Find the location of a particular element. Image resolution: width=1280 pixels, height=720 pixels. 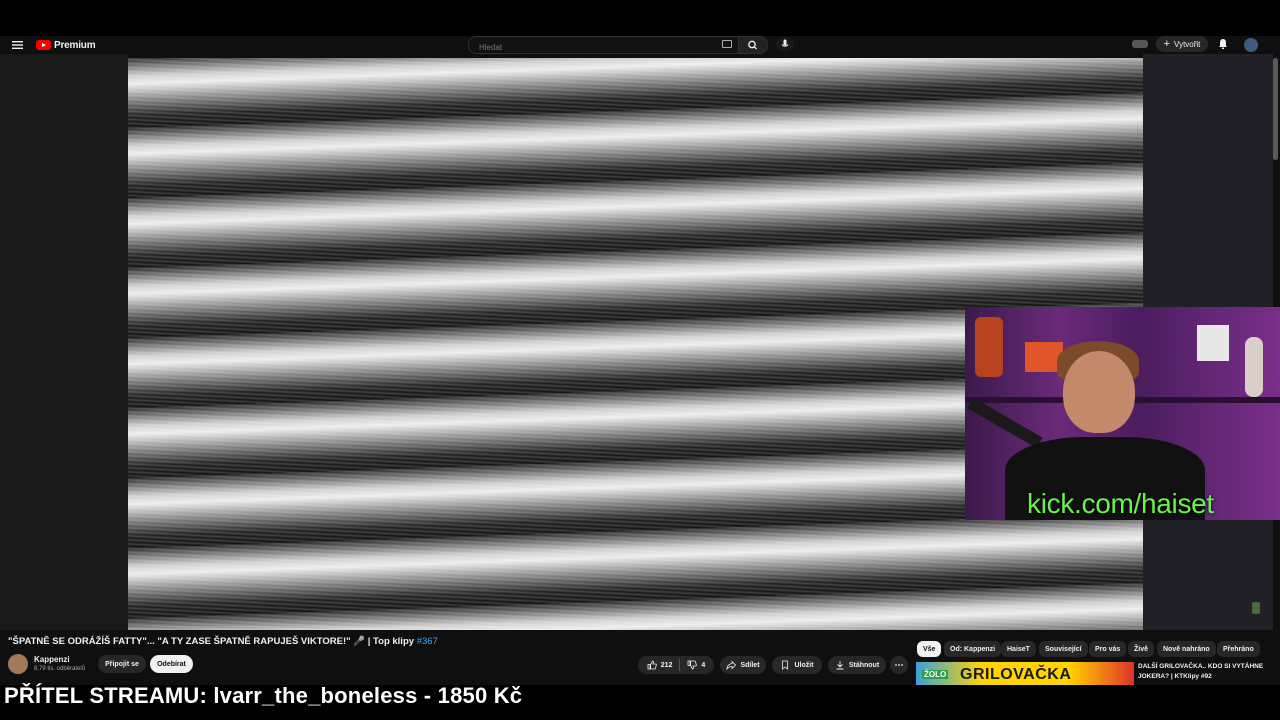

dislike-count: 4 is located at coordinates (703, 665).